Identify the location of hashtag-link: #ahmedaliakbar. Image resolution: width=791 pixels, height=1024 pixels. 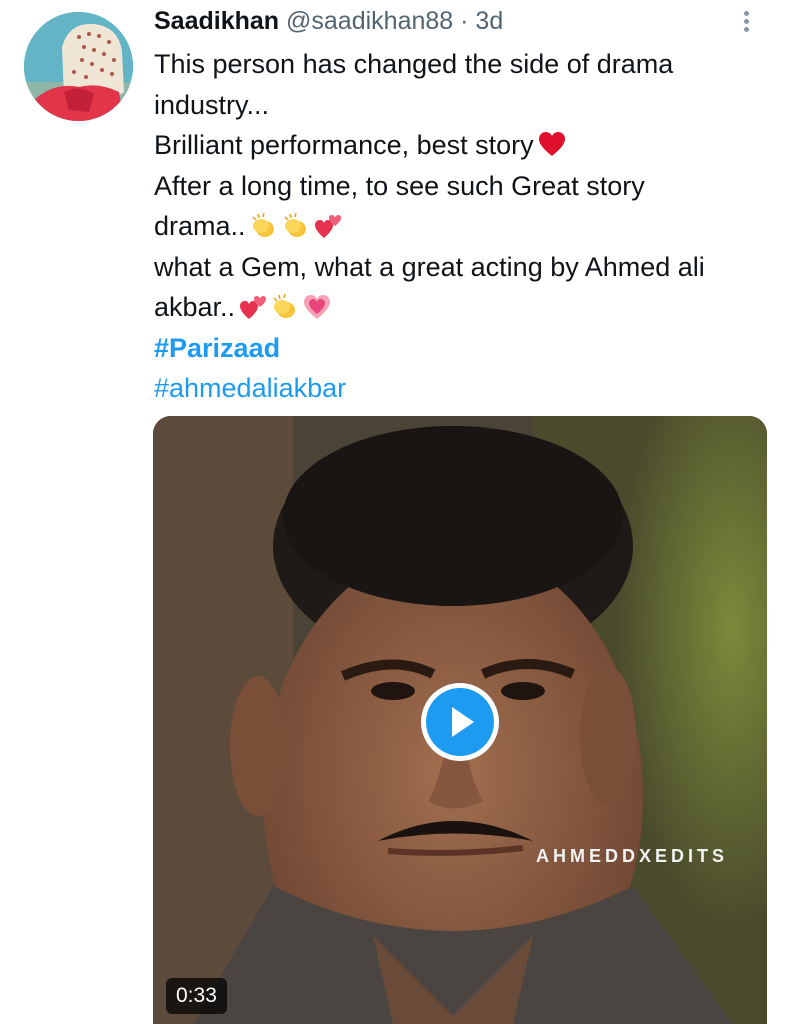
(250, 388).